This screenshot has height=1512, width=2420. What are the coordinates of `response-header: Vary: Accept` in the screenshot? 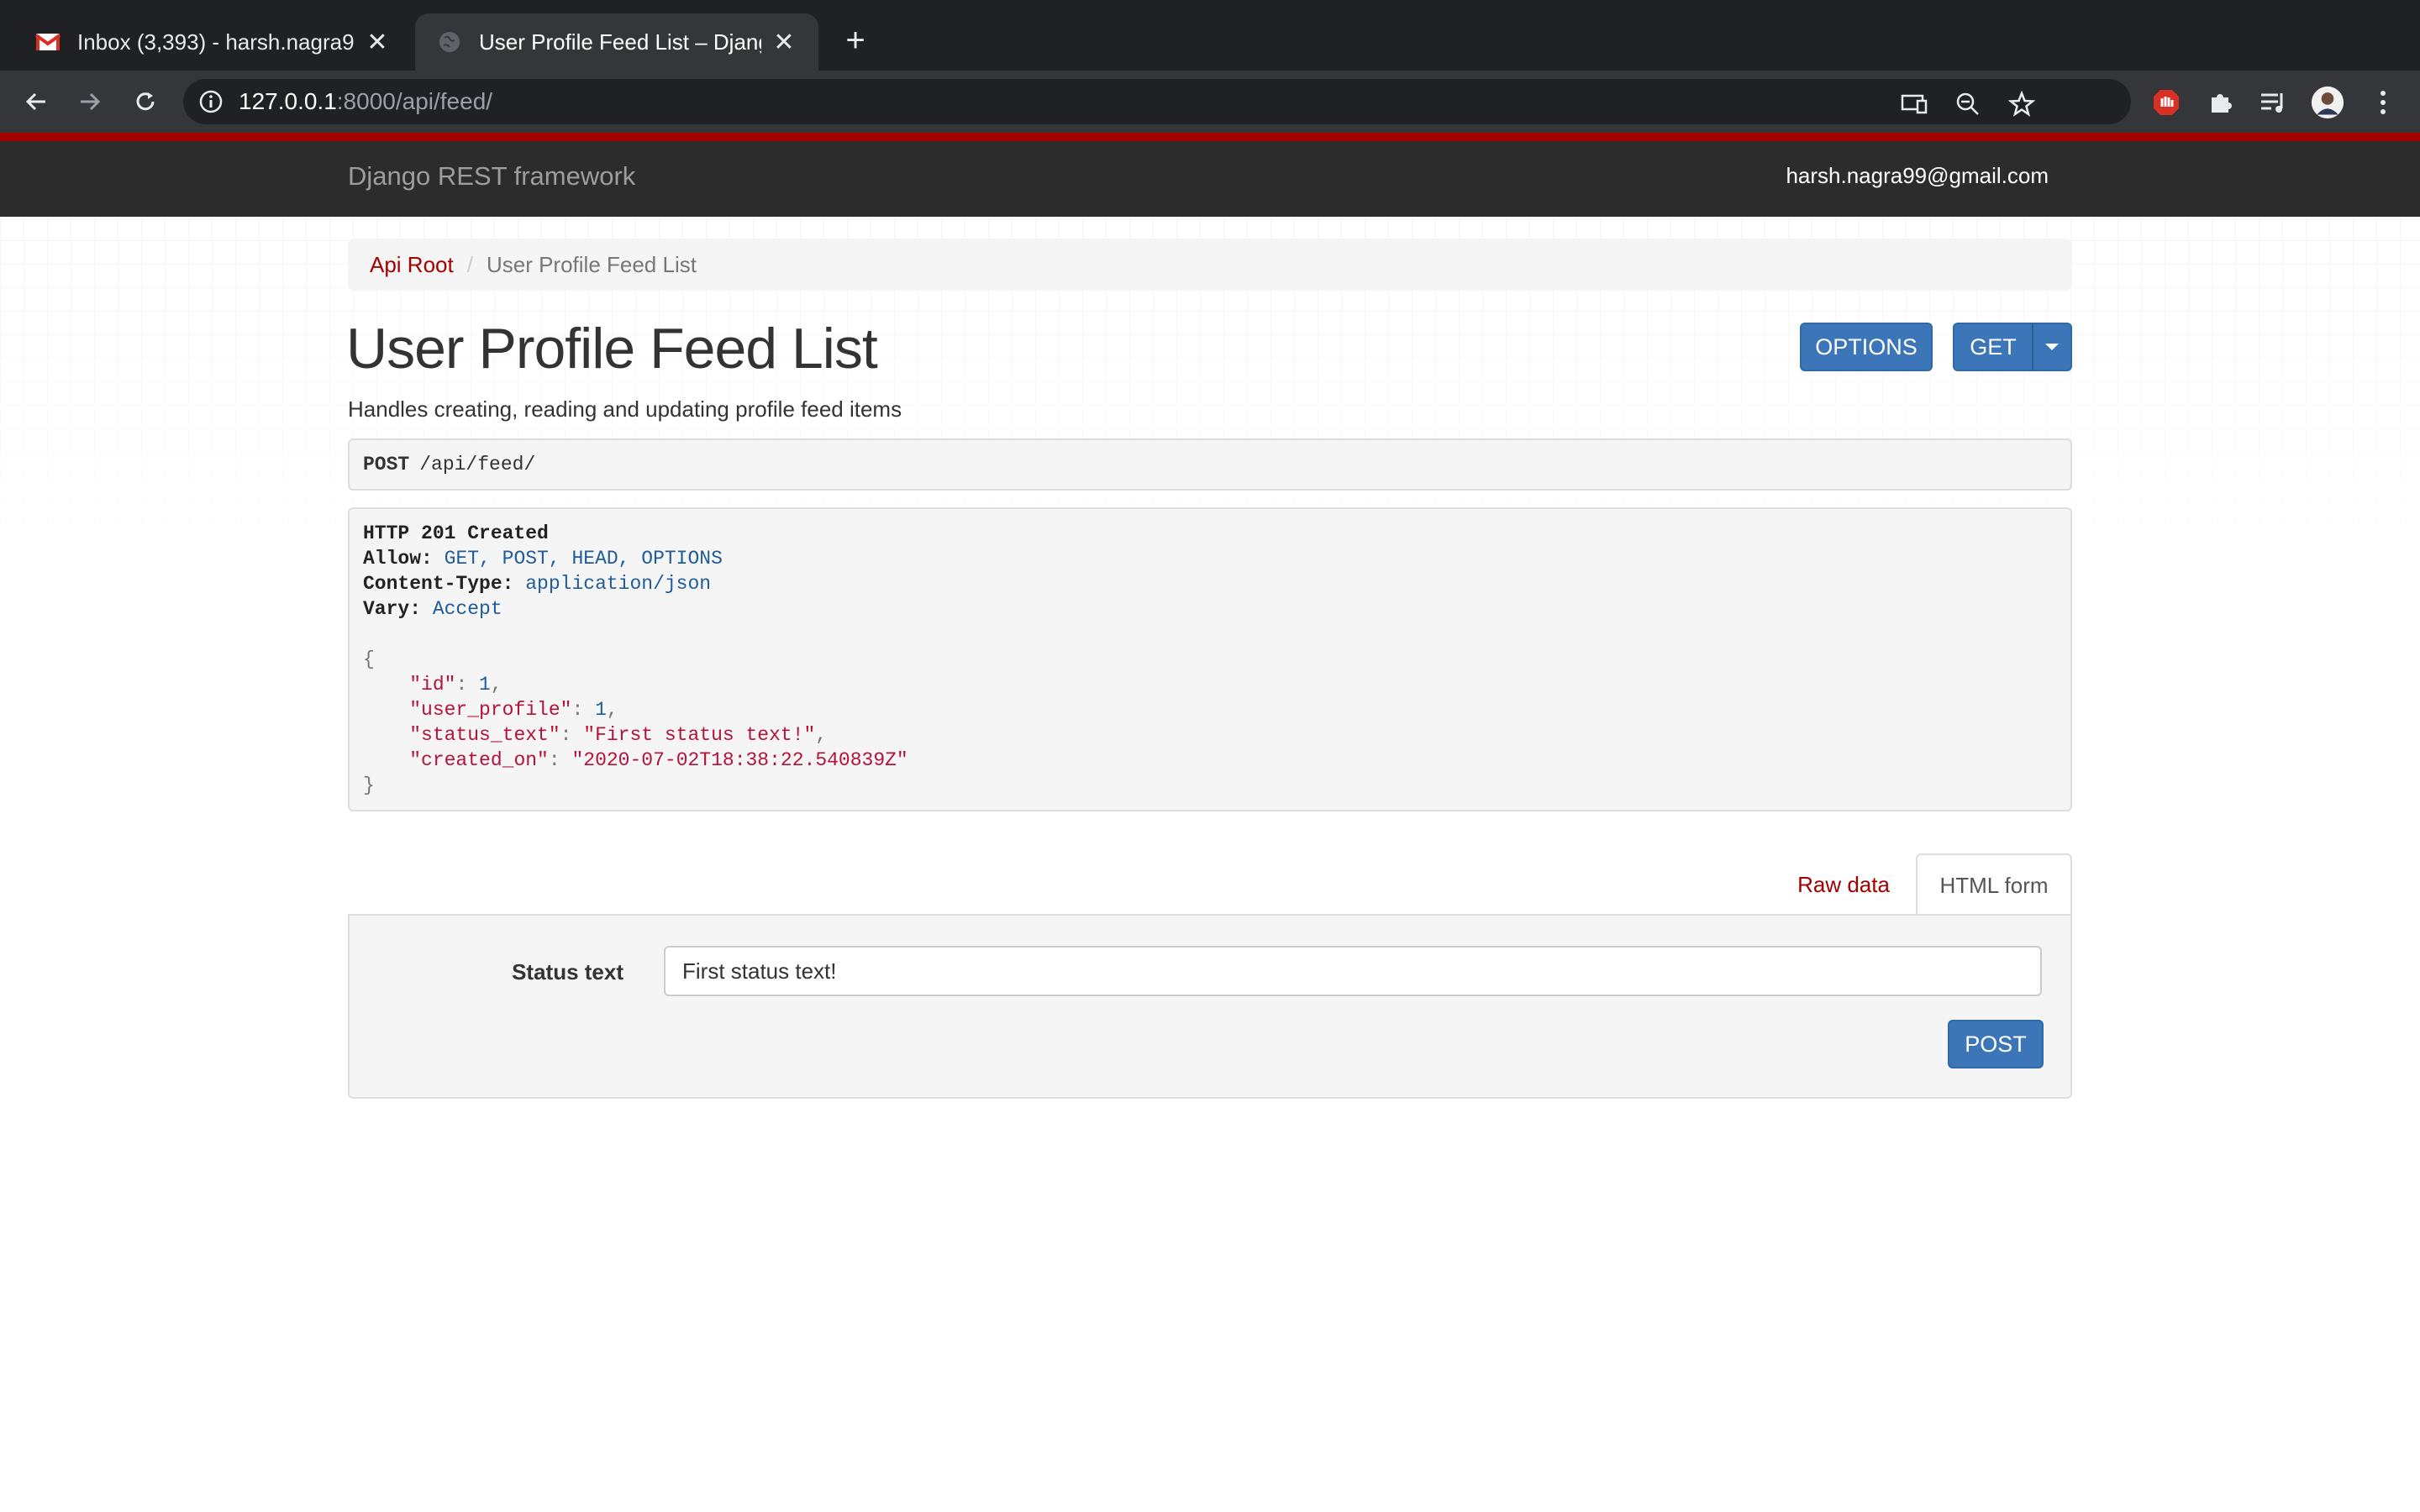 It's located at (433, 609).